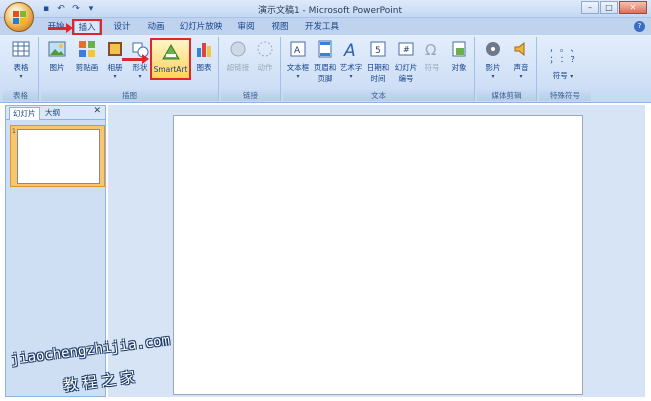 This screenshot has height=401, width=651. What do you see at coordinates (265, 49) in the screenshot?
I see `action-icon` at bounding box center [265, 49].